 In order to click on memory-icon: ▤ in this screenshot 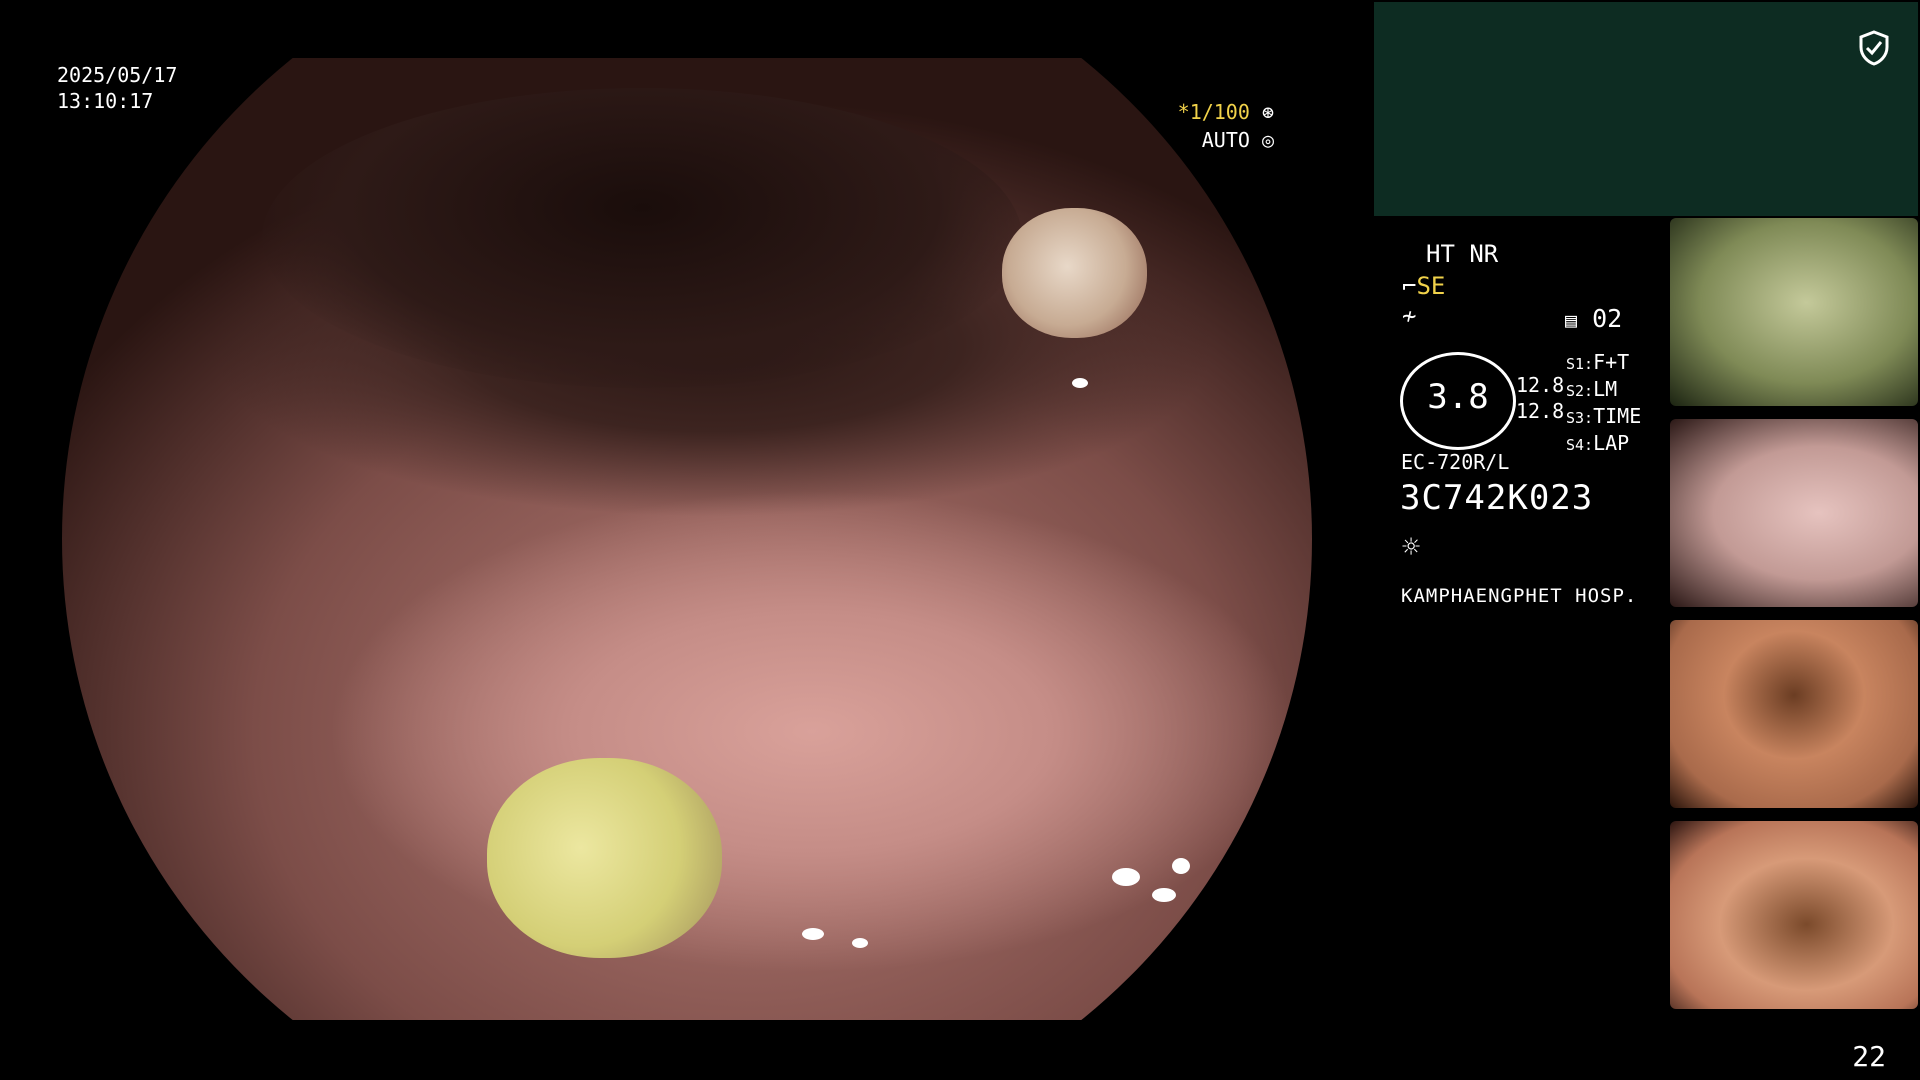, I will do `click(1571, 320)`.